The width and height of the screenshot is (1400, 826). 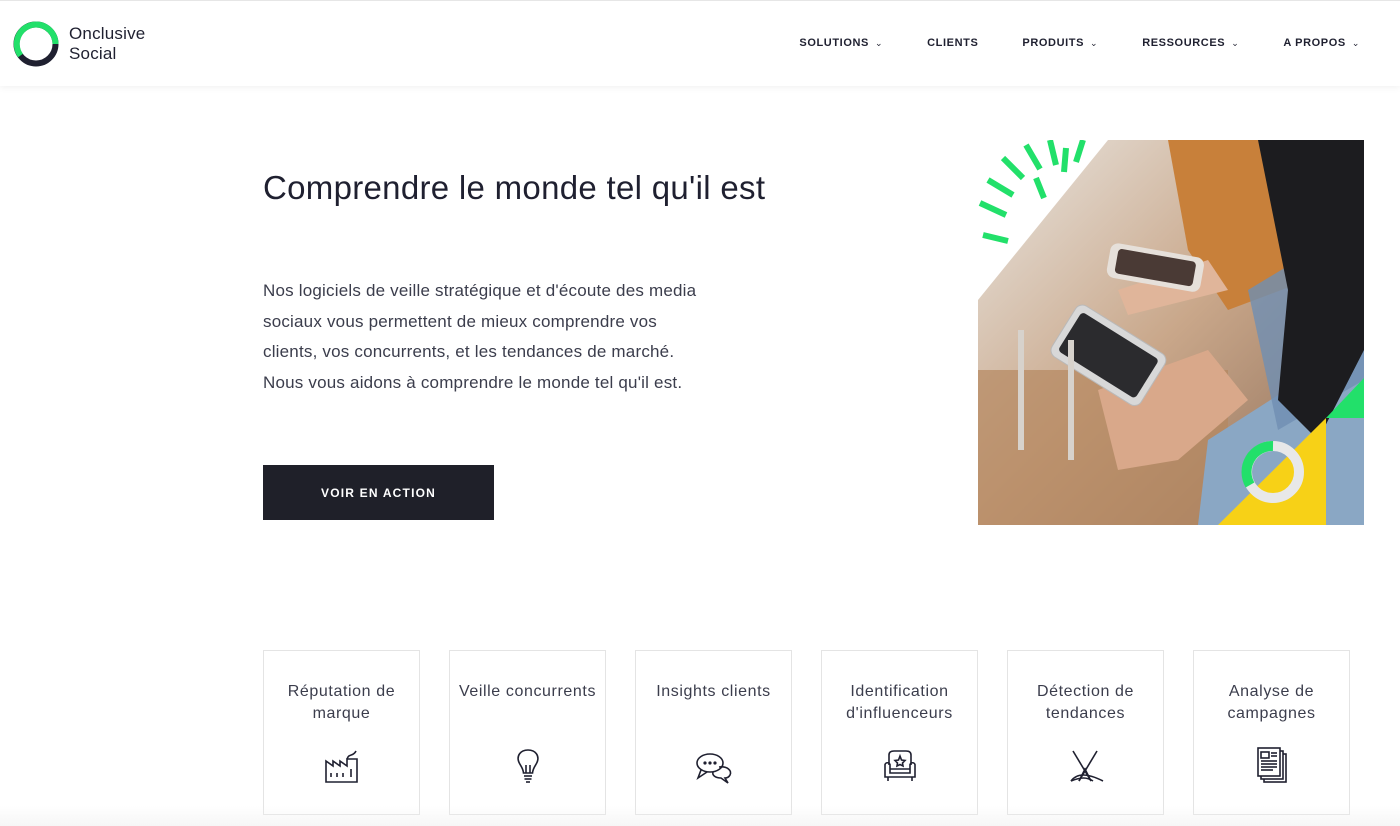 What do you see at coordinates (713, 732) in the screenshot?
I see `card-insights-clients: Insights clients` at bounding box center [713, 732].